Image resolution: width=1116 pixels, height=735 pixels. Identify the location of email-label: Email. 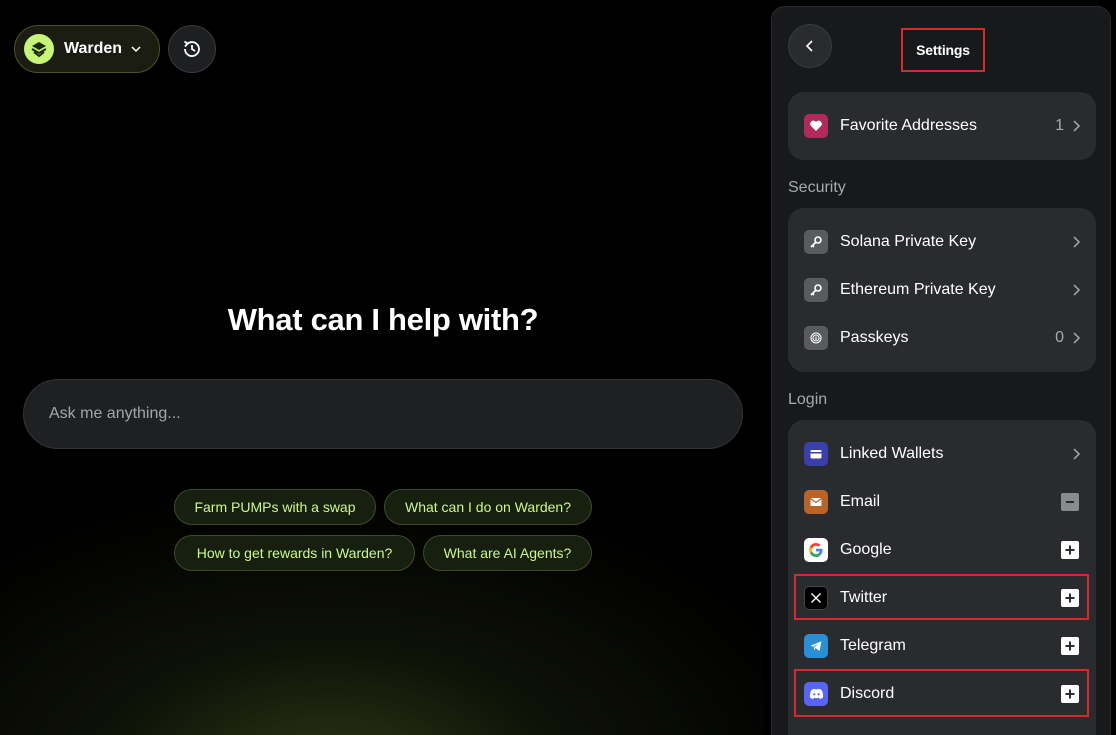
(860, 501).